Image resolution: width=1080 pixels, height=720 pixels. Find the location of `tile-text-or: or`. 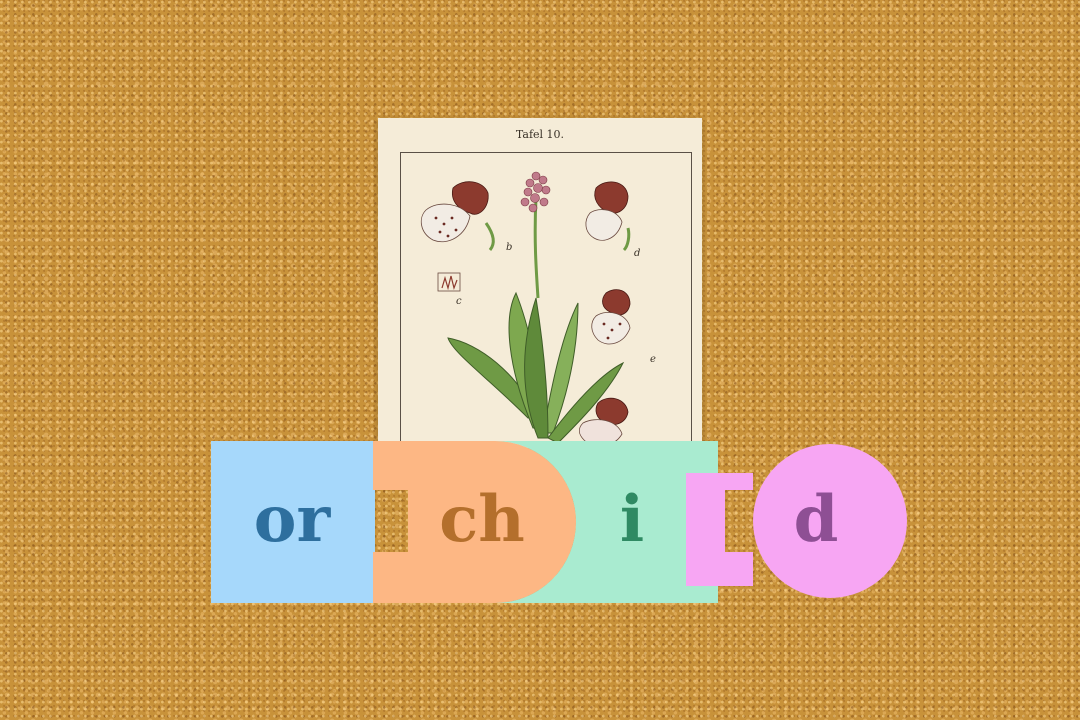

tile-text-or: or is located at coordinates (293, 519).